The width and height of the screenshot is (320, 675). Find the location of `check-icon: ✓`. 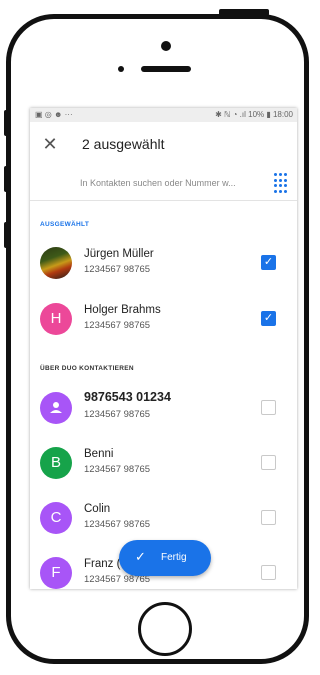

check-icon: ✓ is located at coordinates (140, 556).